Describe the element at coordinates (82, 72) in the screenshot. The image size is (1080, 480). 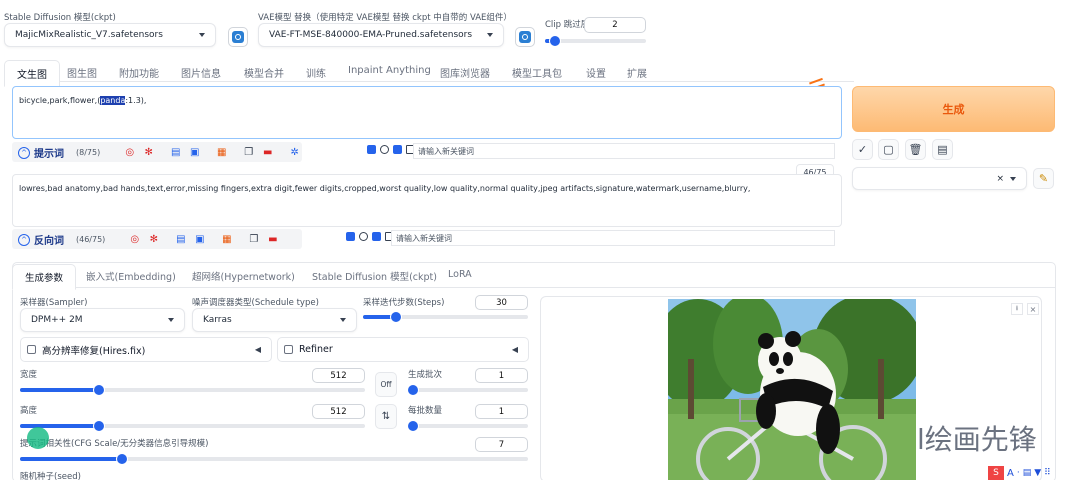
I see `tab-img2img: 图生图` at that location.